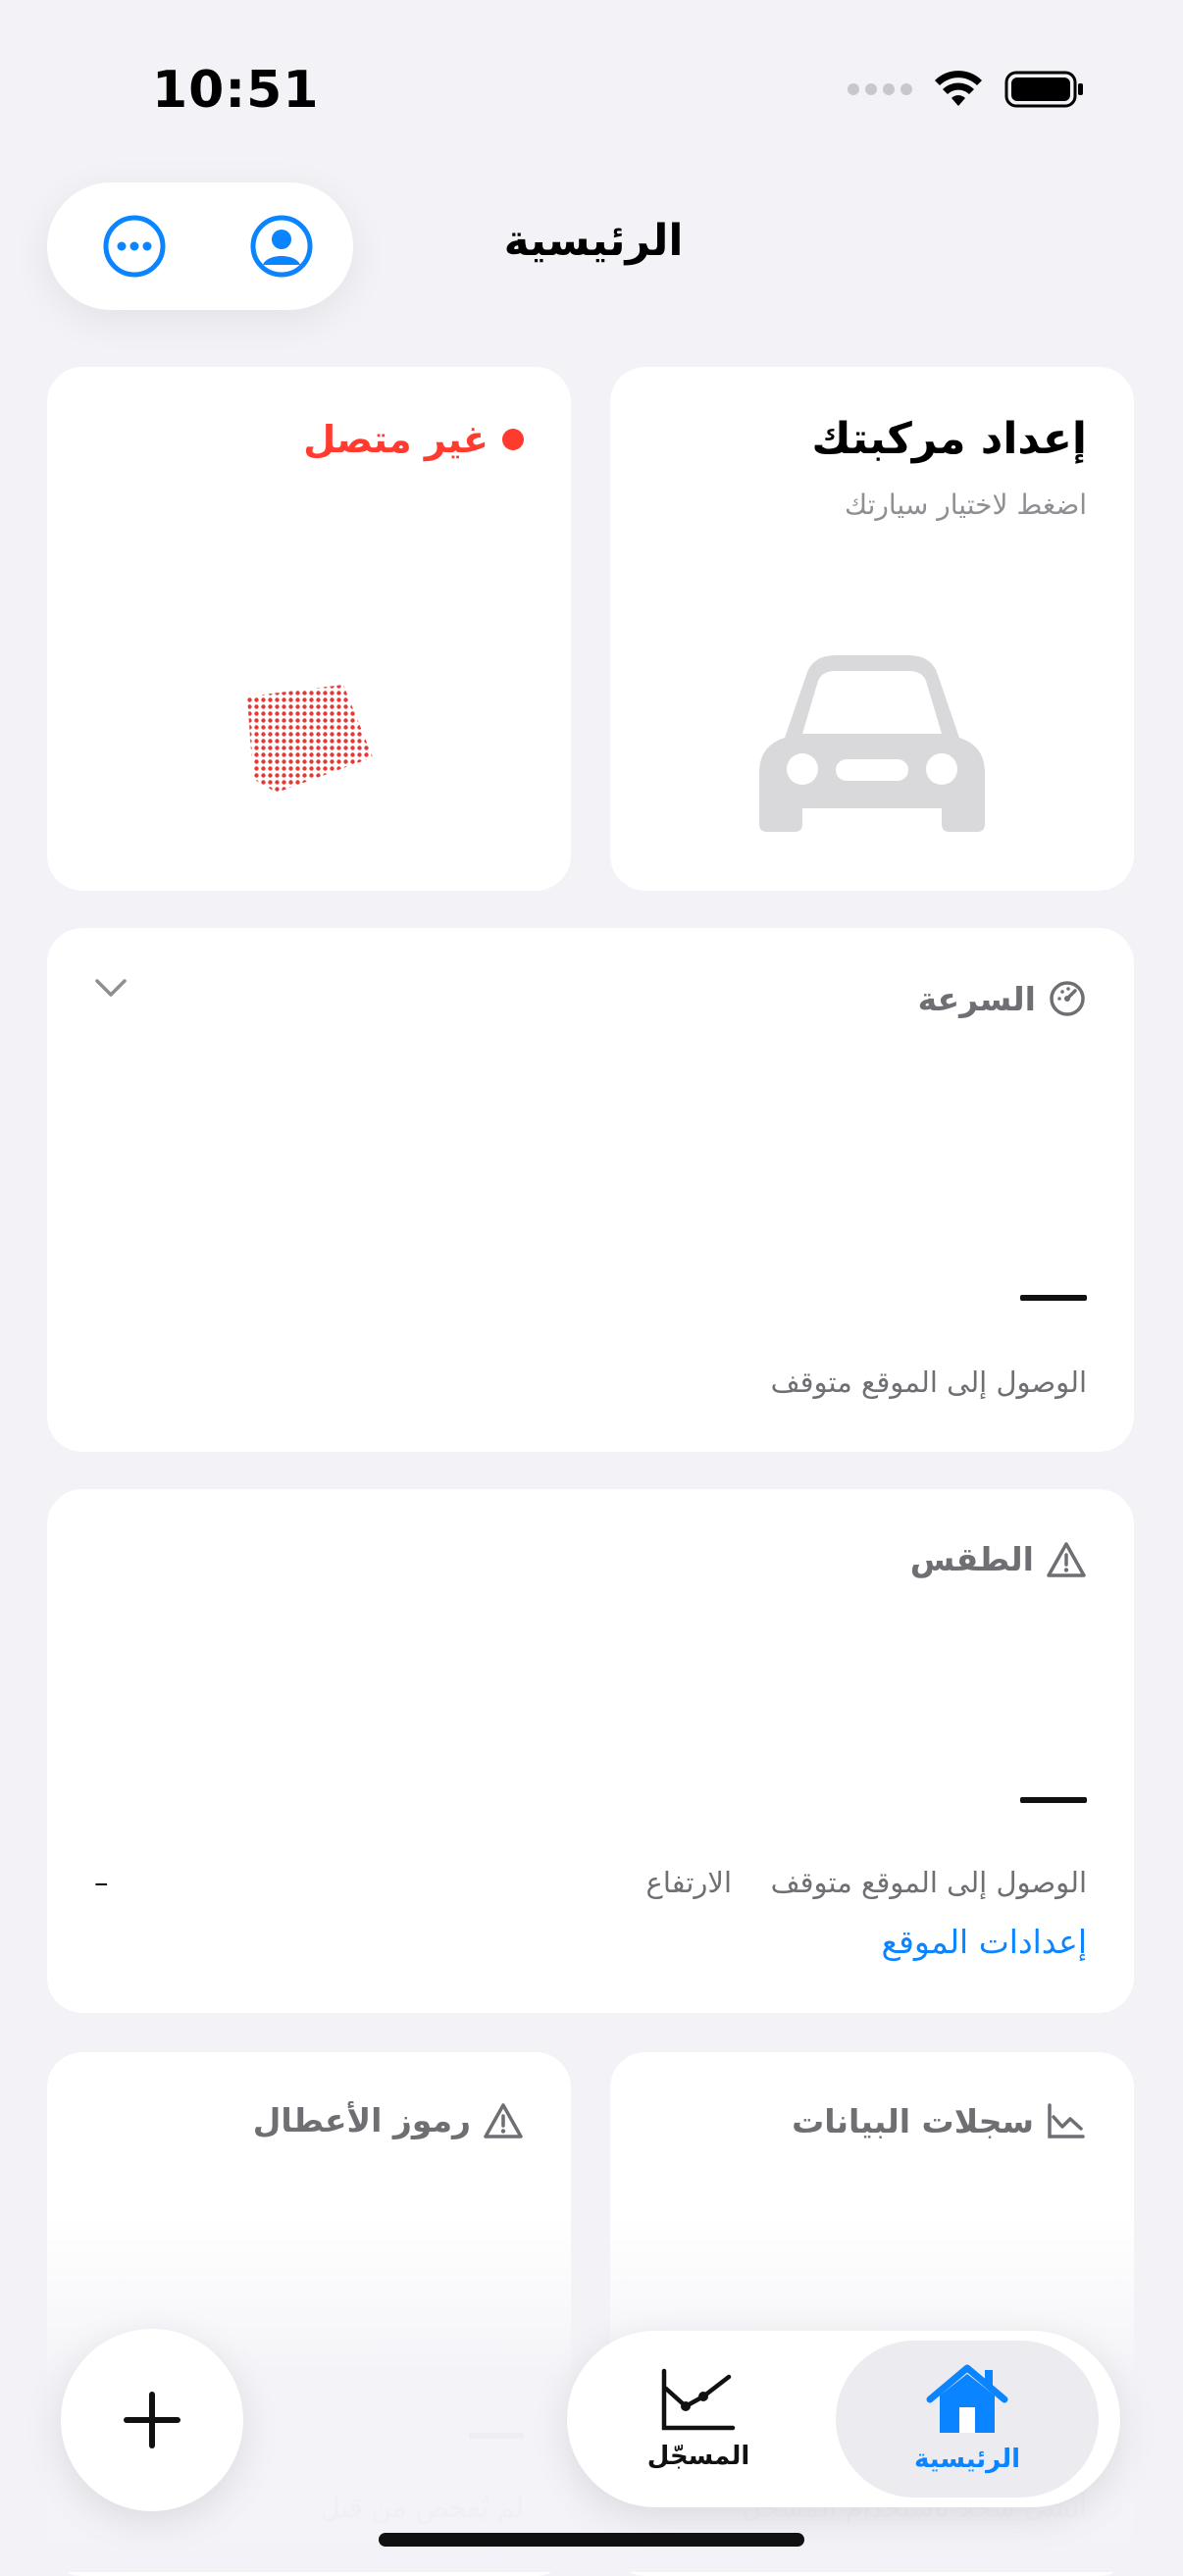  Describe the element at coordinates (497, 2436) in the screenshot. I see `dtc-value` at that location.